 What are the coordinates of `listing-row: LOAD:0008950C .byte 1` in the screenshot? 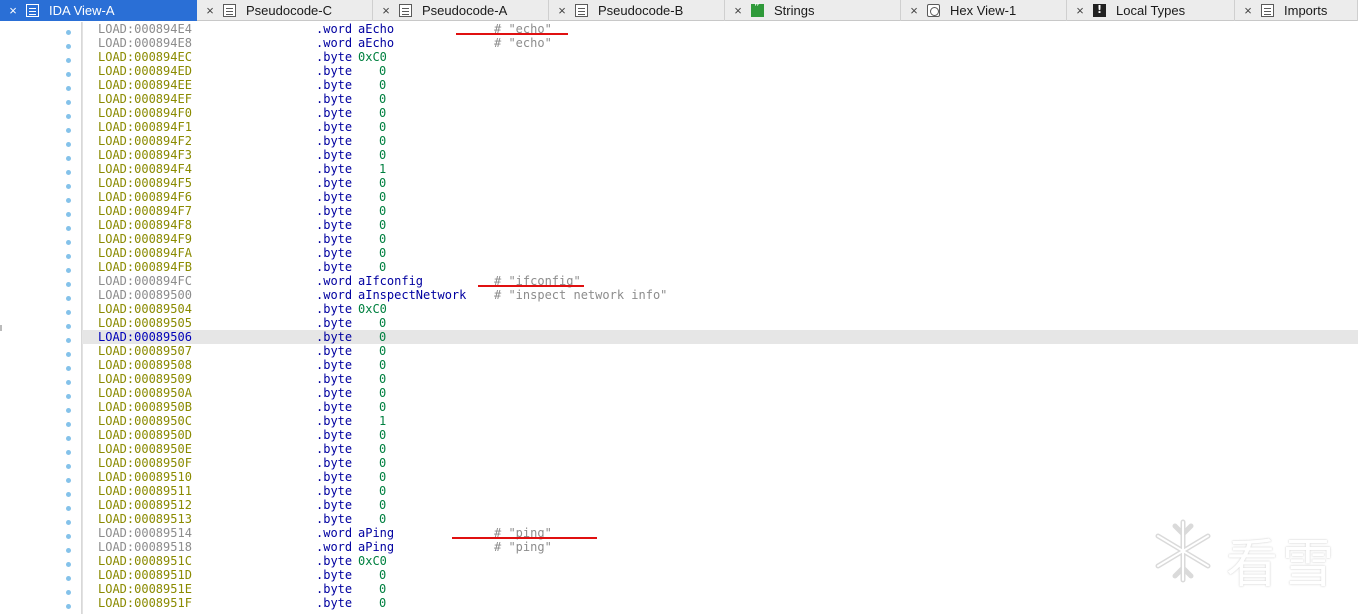 It's located at (720, 421).